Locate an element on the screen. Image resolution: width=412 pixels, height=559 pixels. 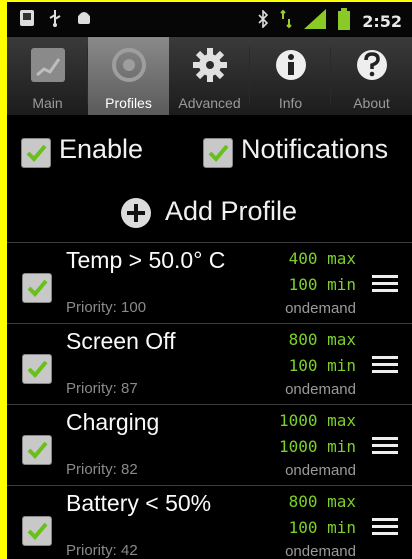
signal-arrows-icon is located at coordinates (286, 21).